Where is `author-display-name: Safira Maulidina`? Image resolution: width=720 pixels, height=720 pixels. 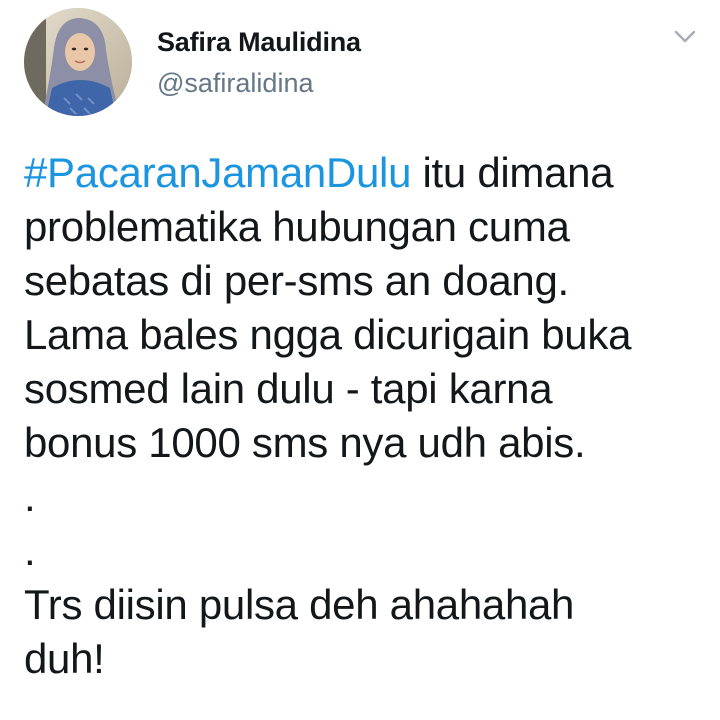 author-display-name: Safira Maulidina is located at coordinates (259, 42).